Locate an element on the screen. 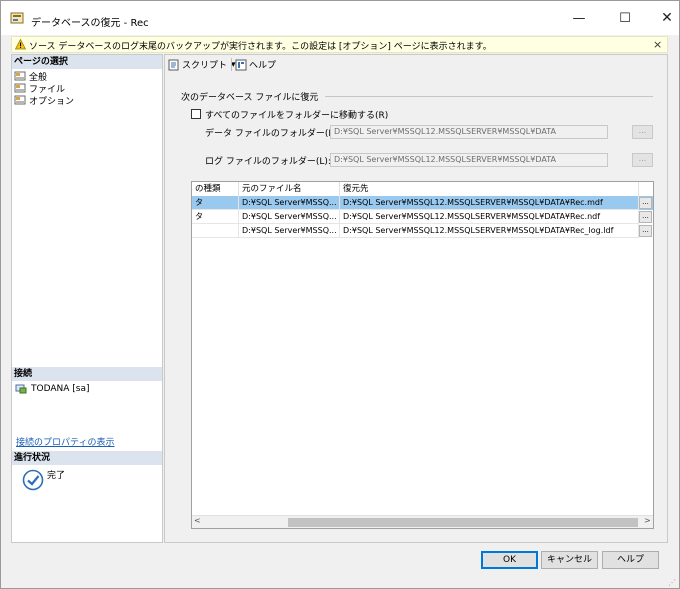  cancel-button: キャンセル is located at coordinates (569, 560).